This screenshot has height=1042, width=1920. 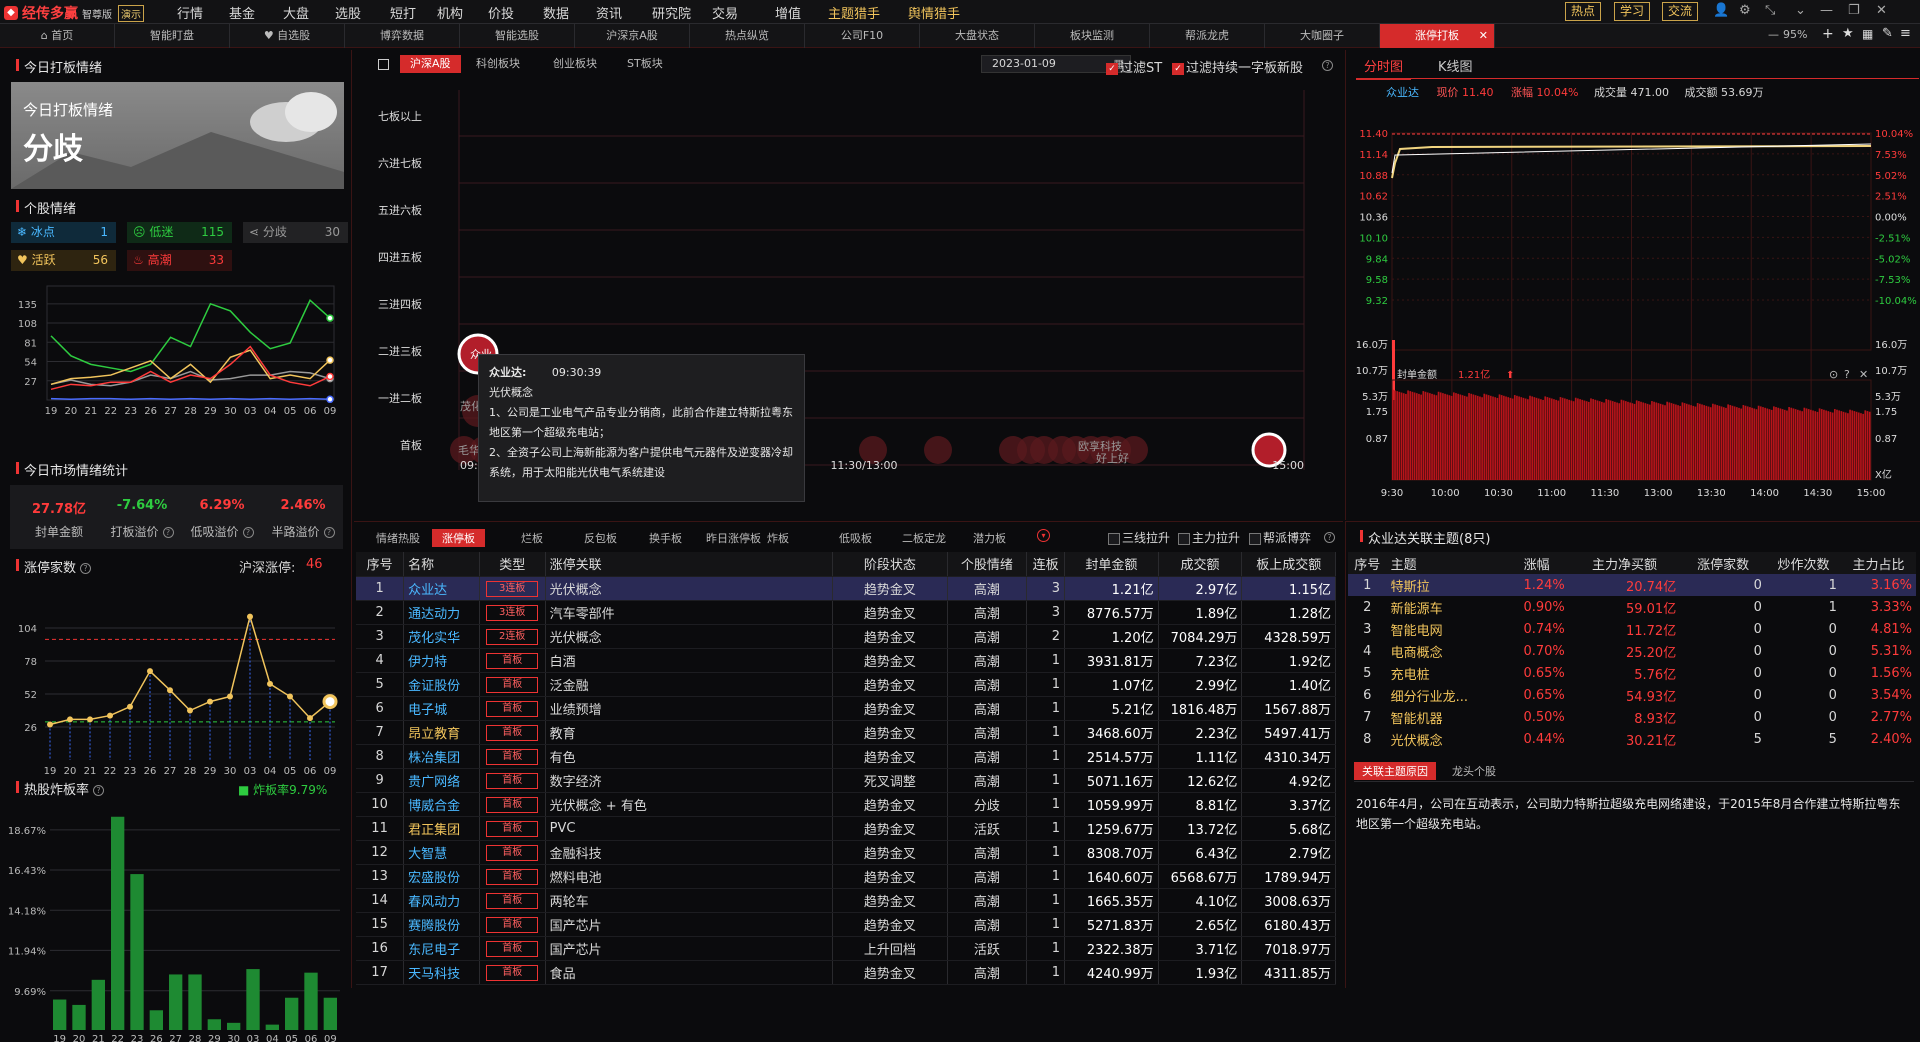 What do you see at coordinates (1632, 11) in the screenshot?
I see `learn-button: 学习` at bounding box center [1632, 11].